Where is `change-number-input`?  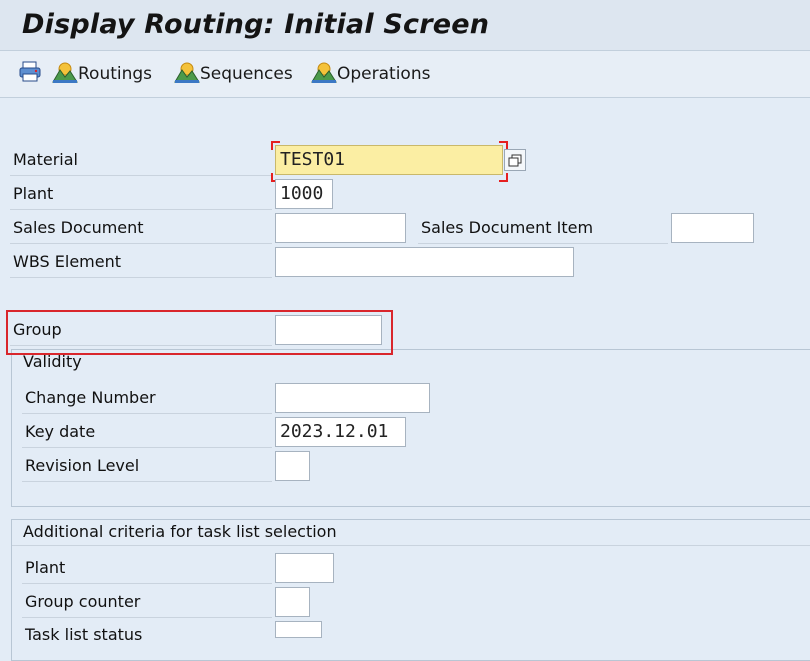
change-number-input is located at coordinates (352, 398).